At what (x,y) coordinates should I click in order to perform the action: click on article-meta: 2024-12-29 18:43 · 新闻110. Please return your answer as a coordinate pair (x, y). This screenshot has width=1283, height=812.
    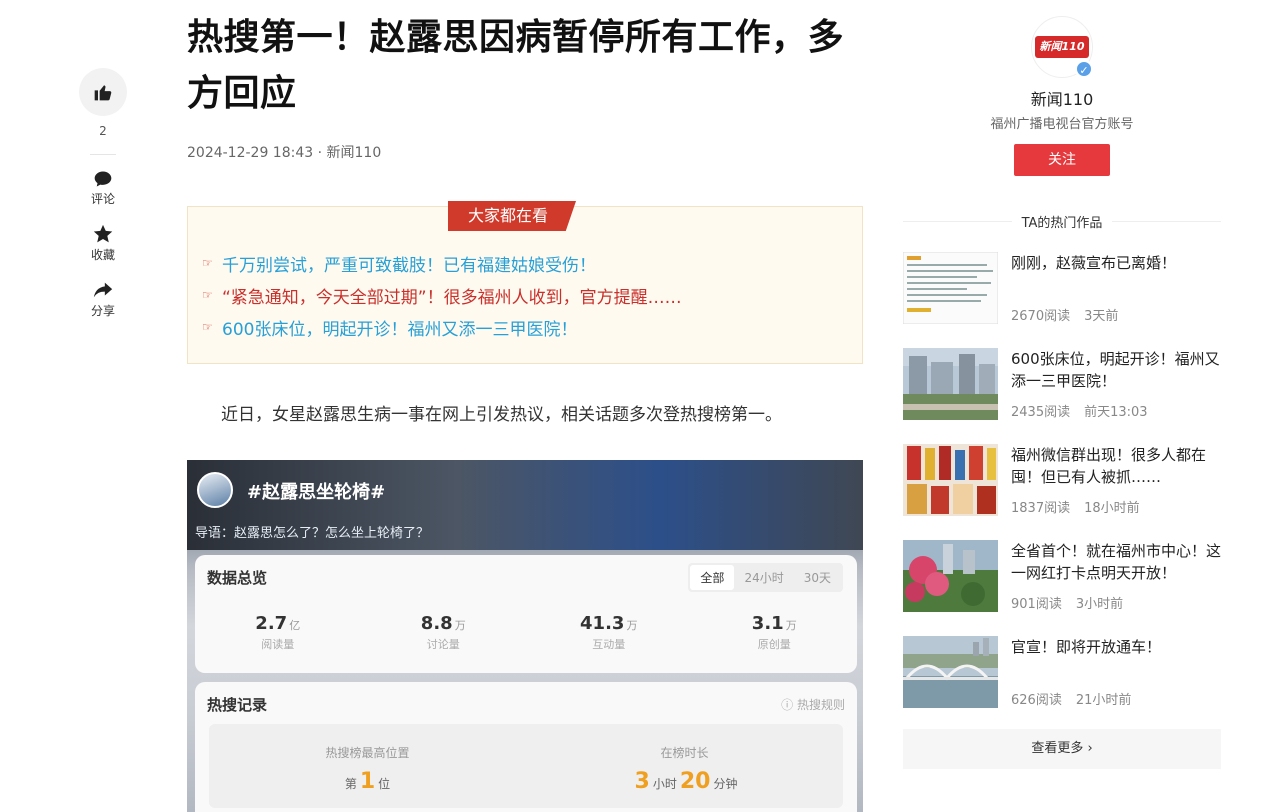
    Looking at the image, I should click on (284, 153).